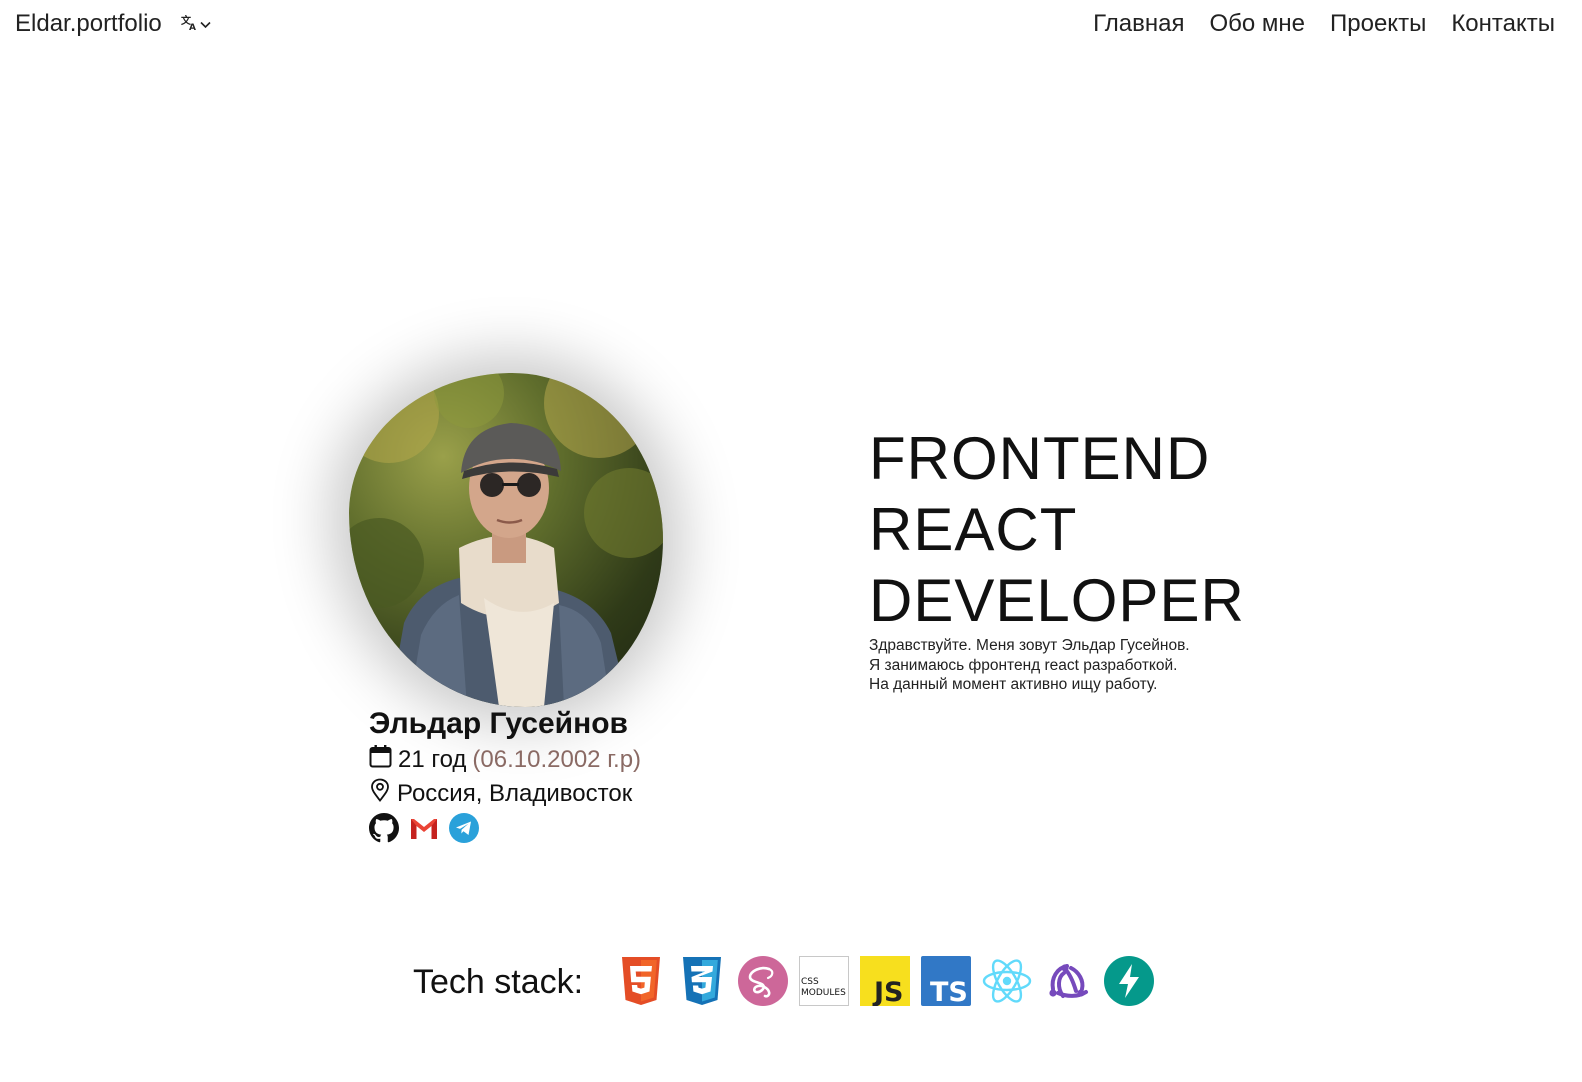  What do you see at coordinates (380, 793) in the screenshot?
I see `location-pin-icon` at bounding box center [380, 793].